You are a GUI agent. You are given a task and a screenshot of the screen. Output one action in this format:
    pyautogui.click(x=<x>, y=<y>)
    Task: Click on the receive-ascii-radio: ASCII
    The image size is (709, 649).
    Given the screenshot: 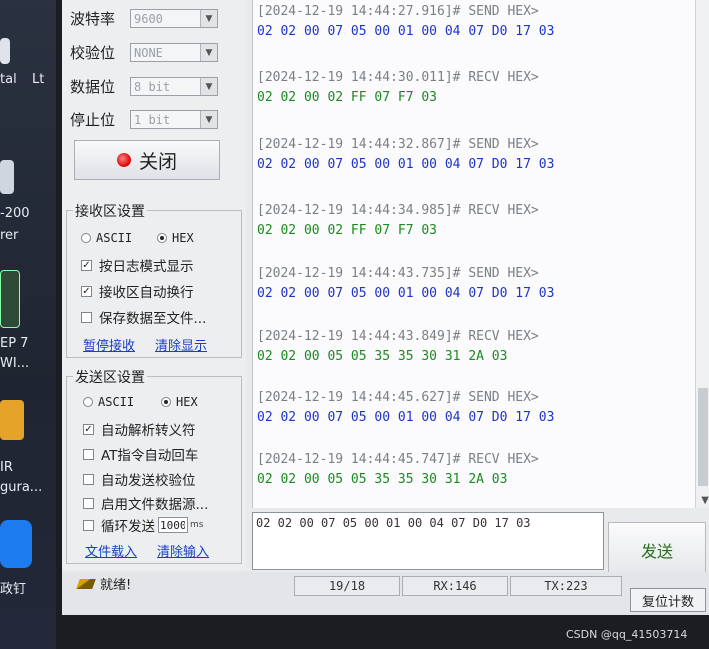 What is the action you would take?
    pyautogui.click(x=106, y=238)
    